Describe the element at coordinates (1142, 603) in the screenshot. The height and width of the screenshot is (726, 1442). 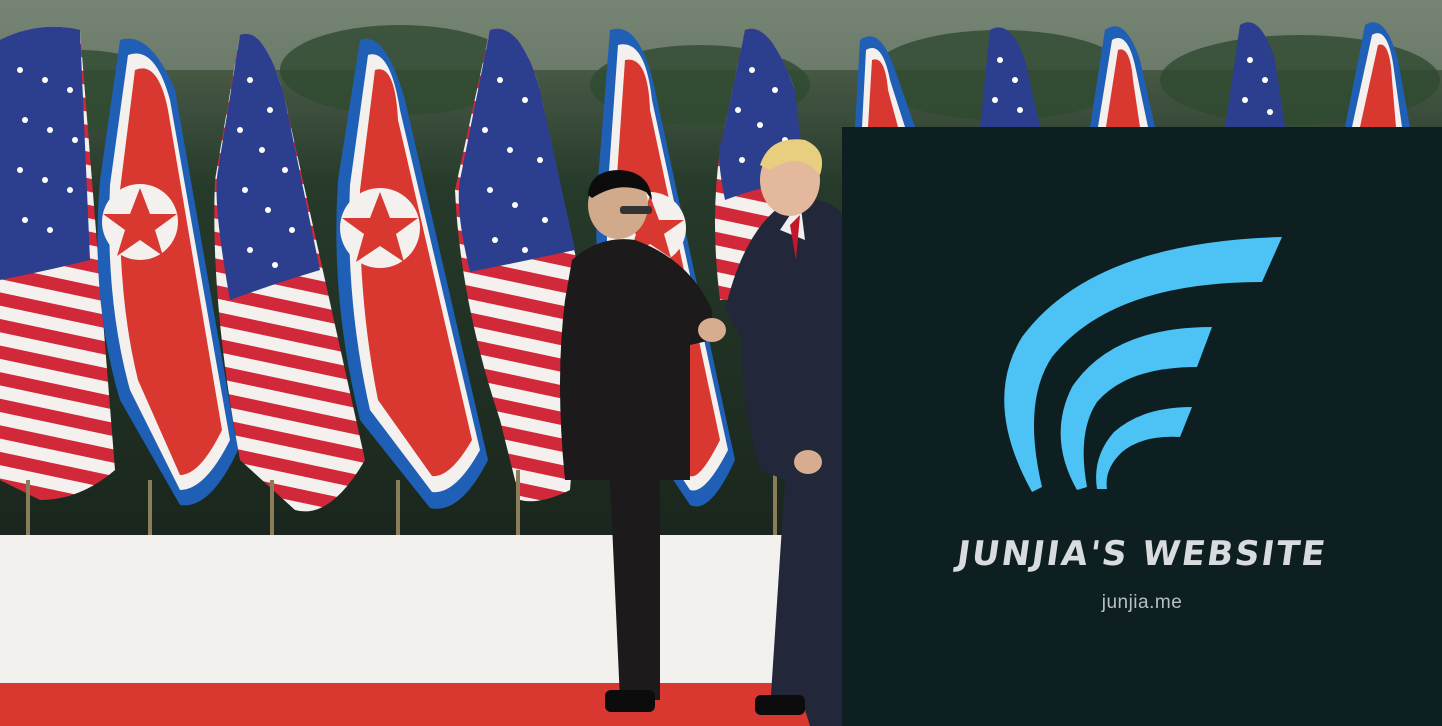
I see `brand-url: junjia.me` at that location.